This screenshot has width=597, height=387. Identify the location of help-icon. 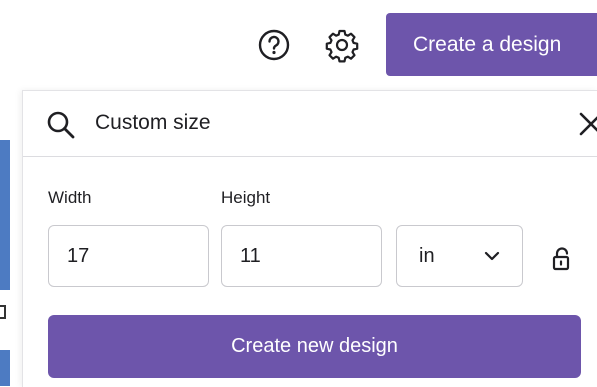
(274, 45).